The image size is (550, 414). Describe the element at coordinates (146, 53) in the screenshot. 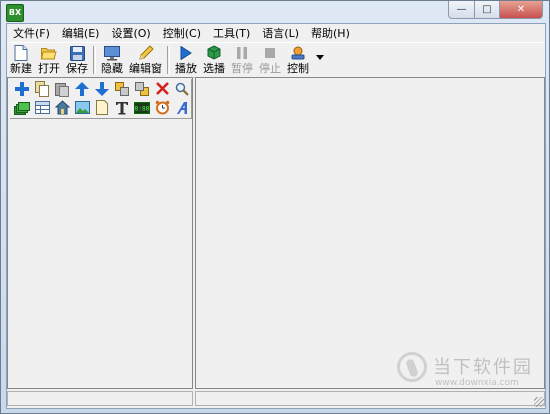

I see `pencil-icon` at that location.